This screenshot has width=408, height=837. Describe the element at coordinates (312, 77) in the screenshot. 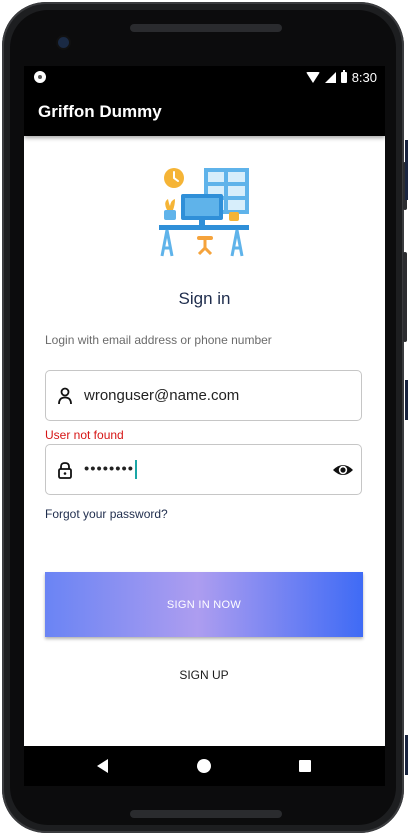

I see `wifi-icon` at that location.